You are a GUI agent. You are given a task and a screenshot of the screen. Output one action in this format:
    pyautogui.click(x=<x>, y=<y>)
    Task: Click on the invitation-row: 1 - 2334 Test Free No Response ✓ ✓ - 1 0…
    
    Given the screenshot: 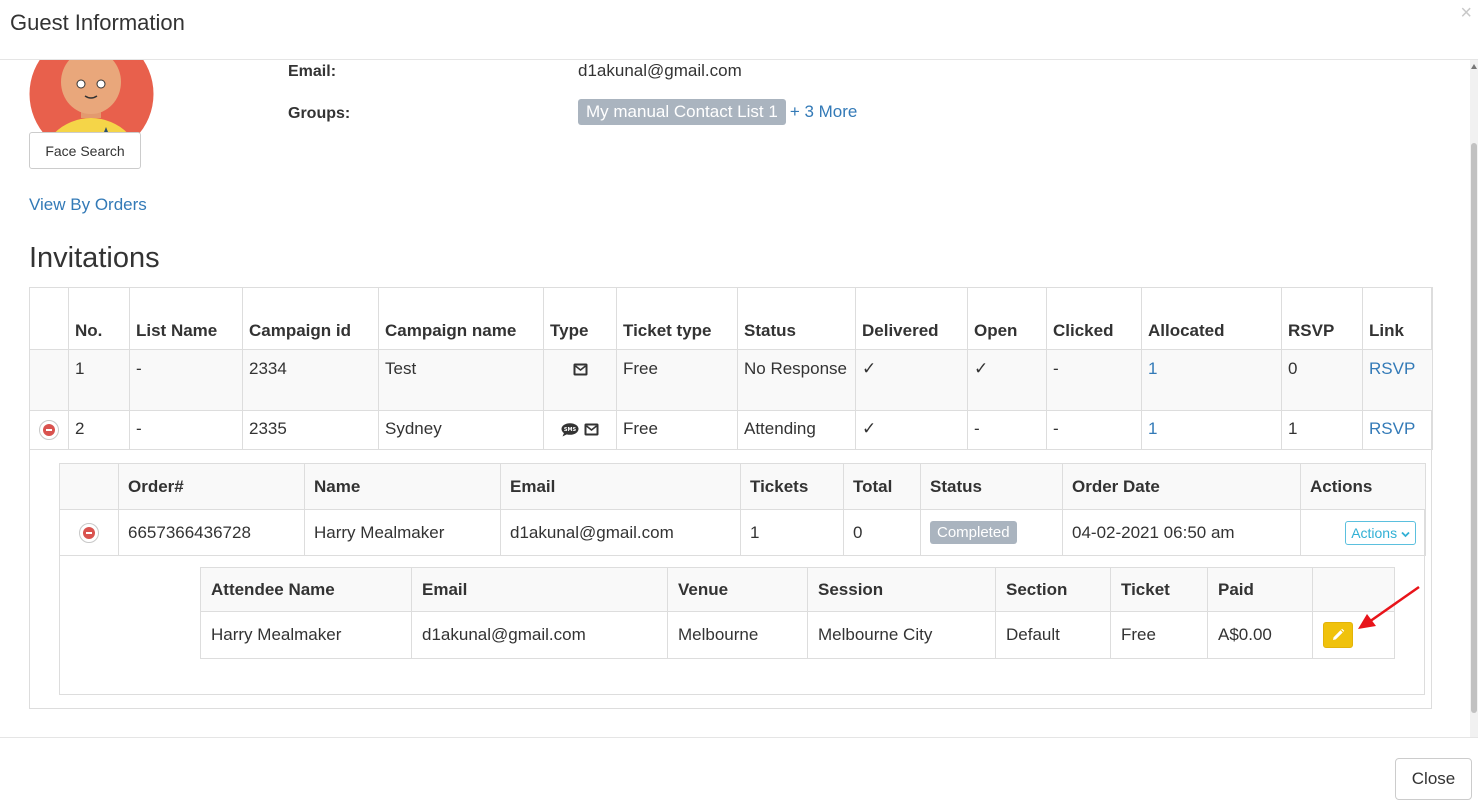 What is the action you would take?
    pyautogui.click(x=731, y=380)
    